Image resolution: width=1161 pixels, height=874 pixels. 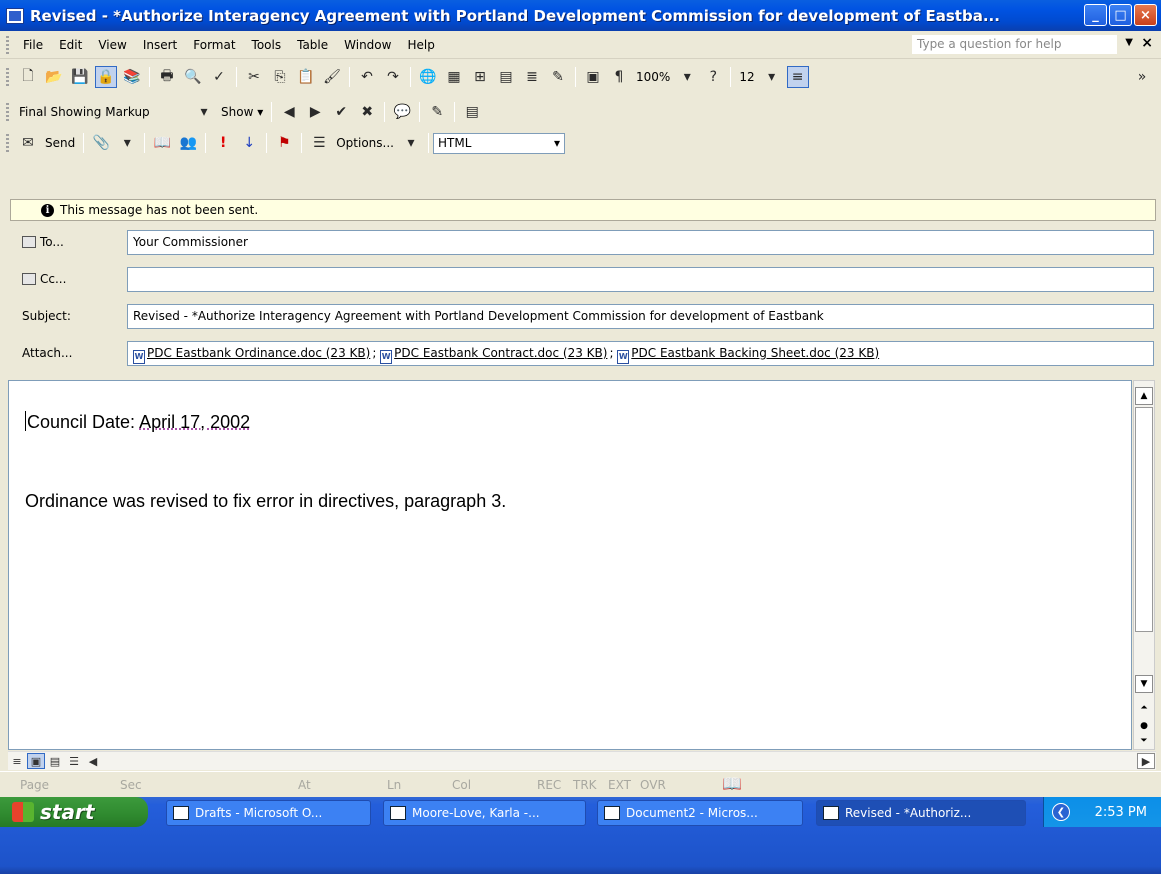 What do you see at coordinates (267, 45) in the screenshot?
I see `menu-tools: Tools` at bounding box center [267, 45].